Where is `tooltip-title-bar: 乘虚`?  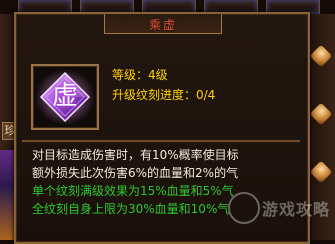
tooltip-title-bar: 乘虚 is located at coordinates (163, 24).